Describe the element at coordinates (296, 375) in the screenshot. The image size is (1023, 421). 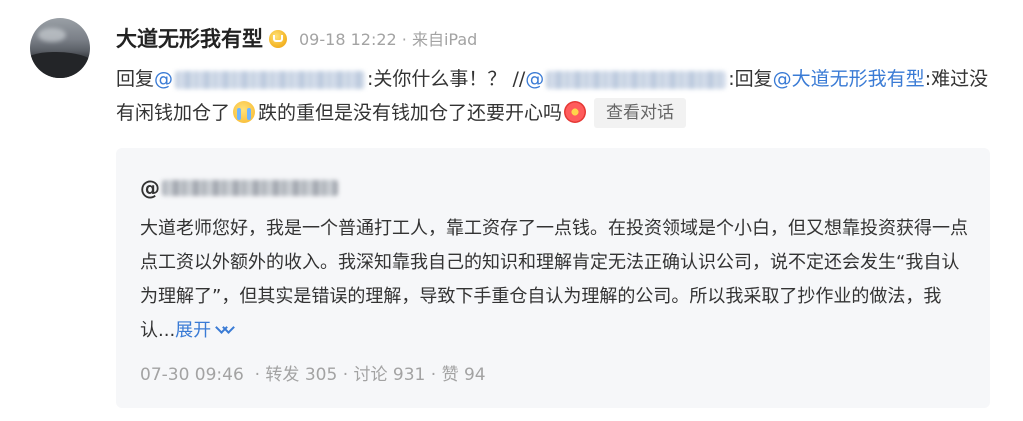
I see `repost-count: · 转发 305` at that location.